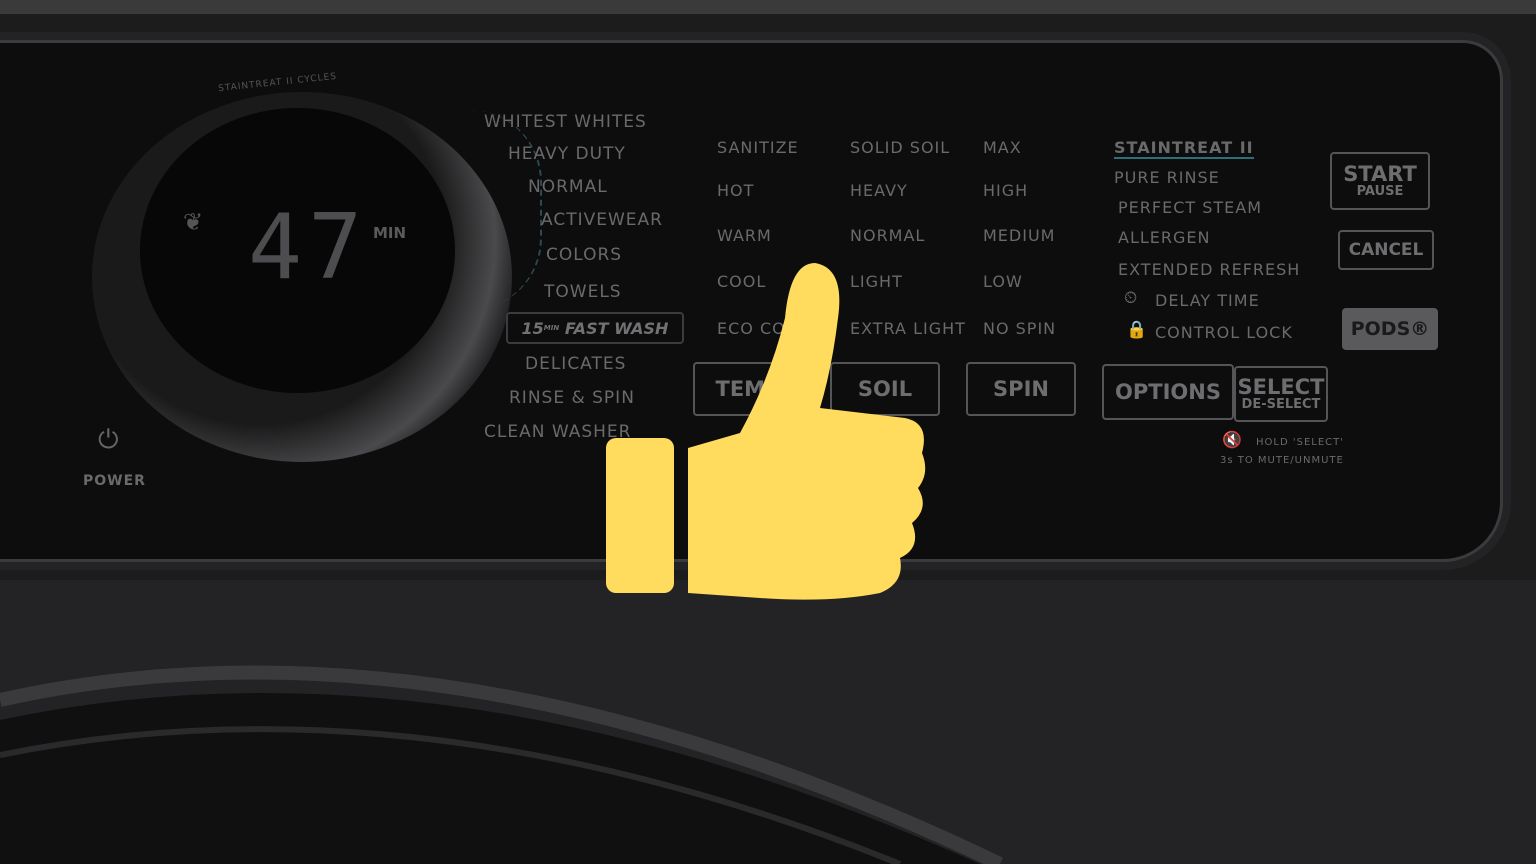 This screenshot has height=864, width=1536. I want to click on spin-option: LOW, so click(1003, 281).